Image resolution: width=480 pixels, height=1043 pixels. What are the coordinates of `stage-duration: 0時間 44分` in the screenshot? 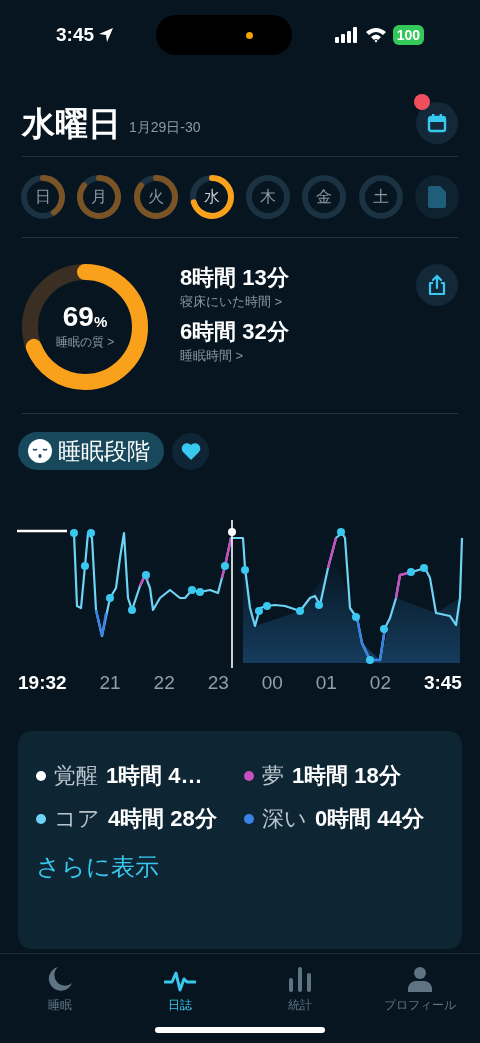 It's located at (370, 818).